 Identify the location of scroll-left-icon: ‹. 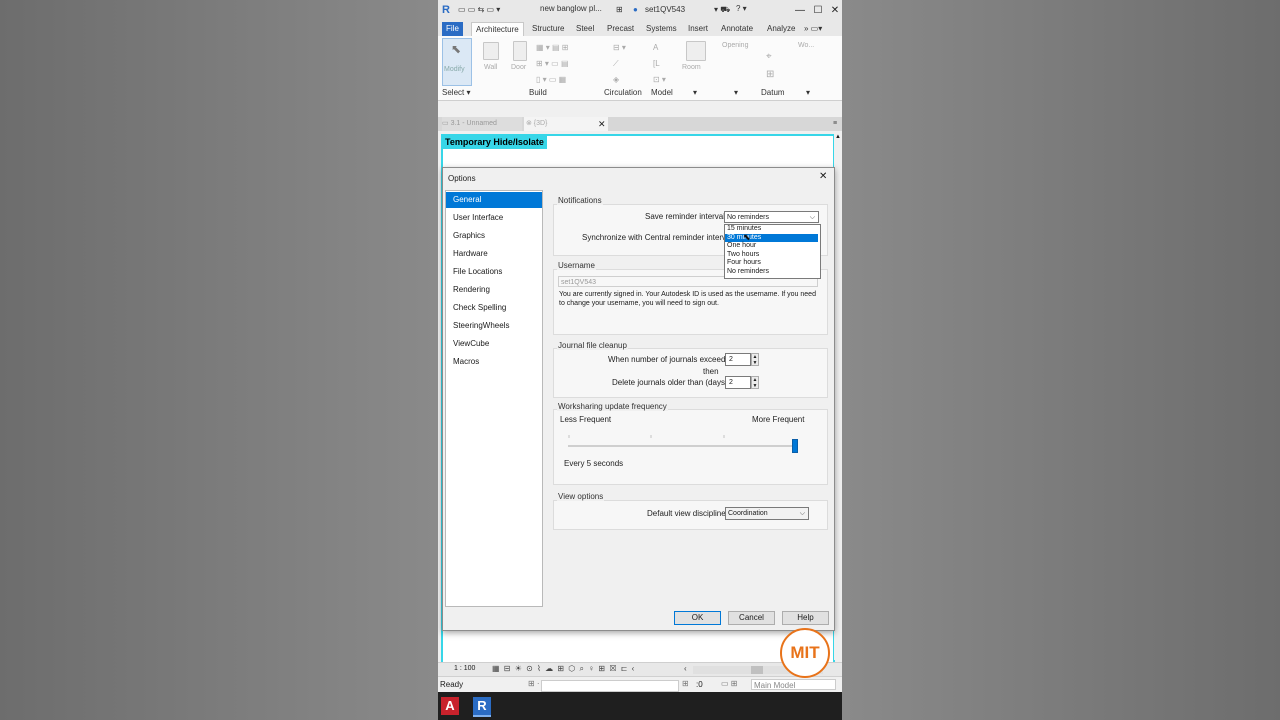
(685, 668).